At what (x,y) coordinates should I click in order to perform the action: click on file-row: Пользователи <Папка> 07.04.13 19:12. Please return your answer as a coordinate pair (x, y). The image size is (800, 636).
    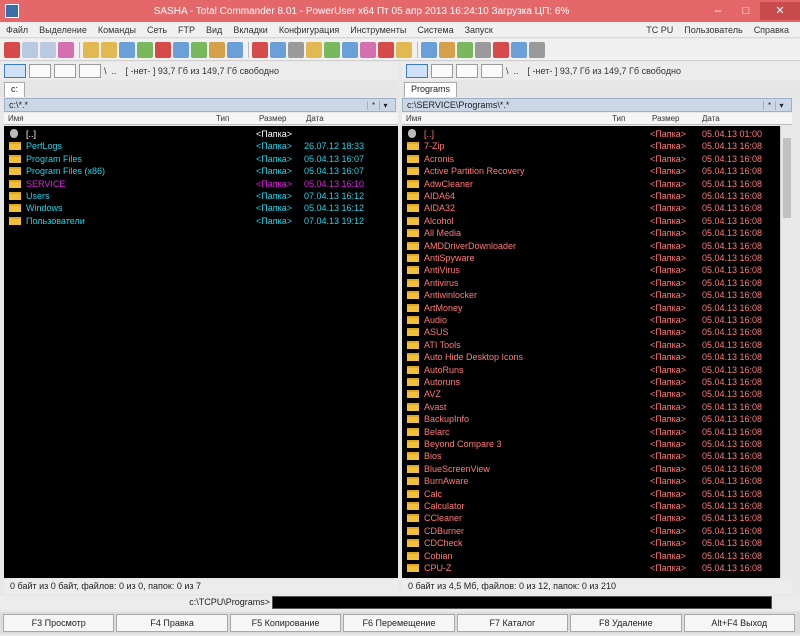
    Looking at the image, I should click on (201, 221).